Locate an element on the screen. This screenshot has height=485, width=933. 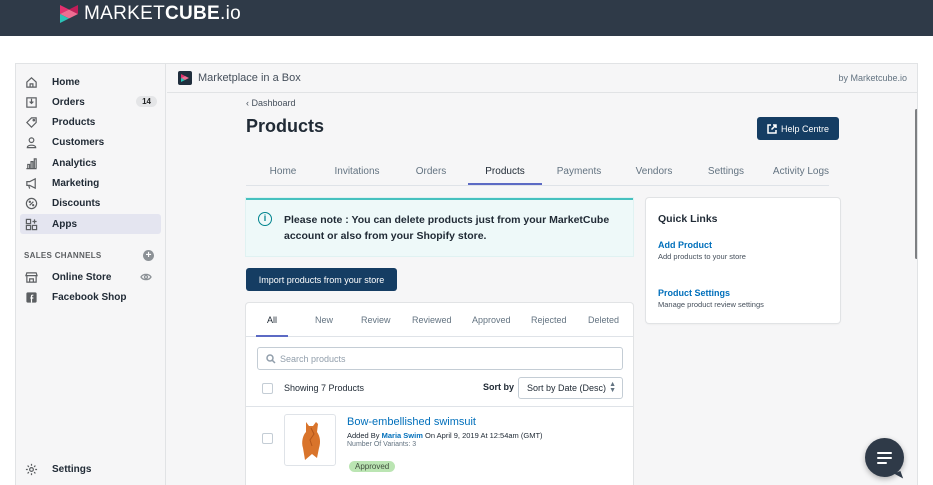
sidebar-item-label: Settings is located at coordinates (72, 469).